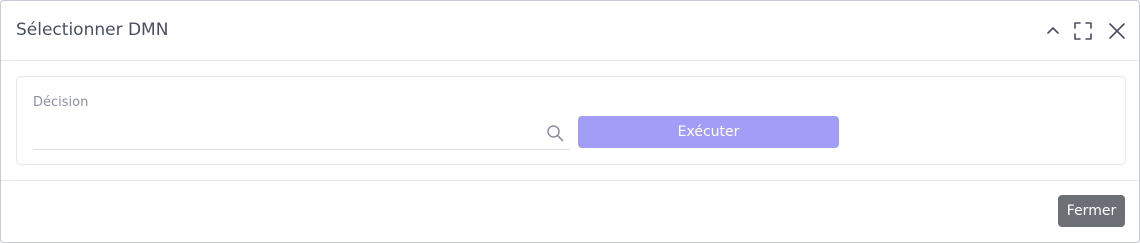 Image resolution: width=1140 pixels, height=243 pixels. Describe the element at coordinates (1083, 31) in the screenshot. I see `fullscreen-icon` at that location.